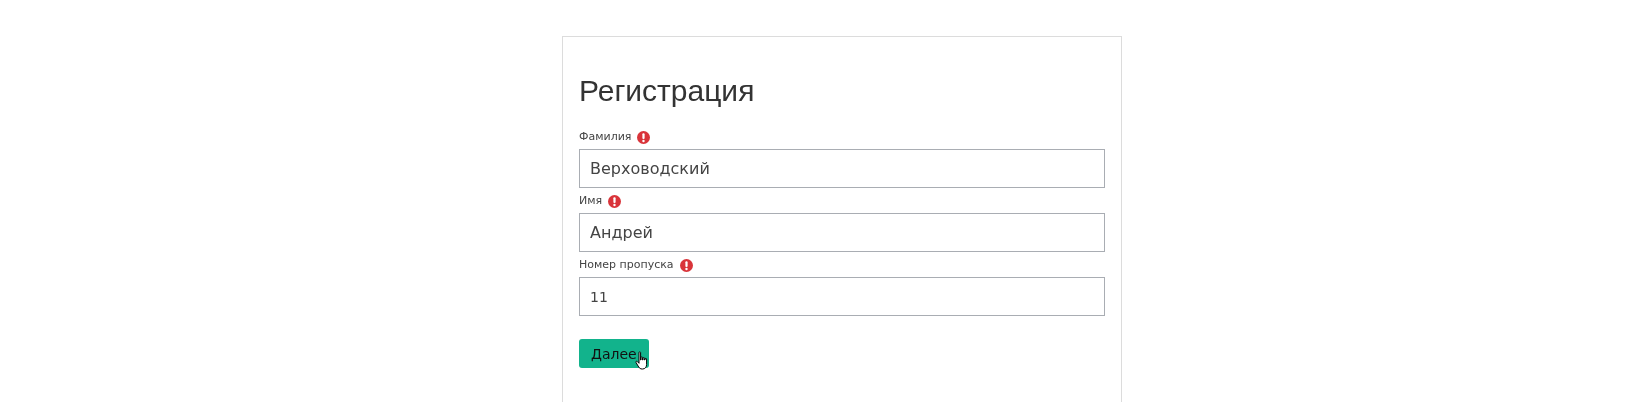 The image size is (1629, 402). I want to click on input-field: Верховодский, so click(842, 168).